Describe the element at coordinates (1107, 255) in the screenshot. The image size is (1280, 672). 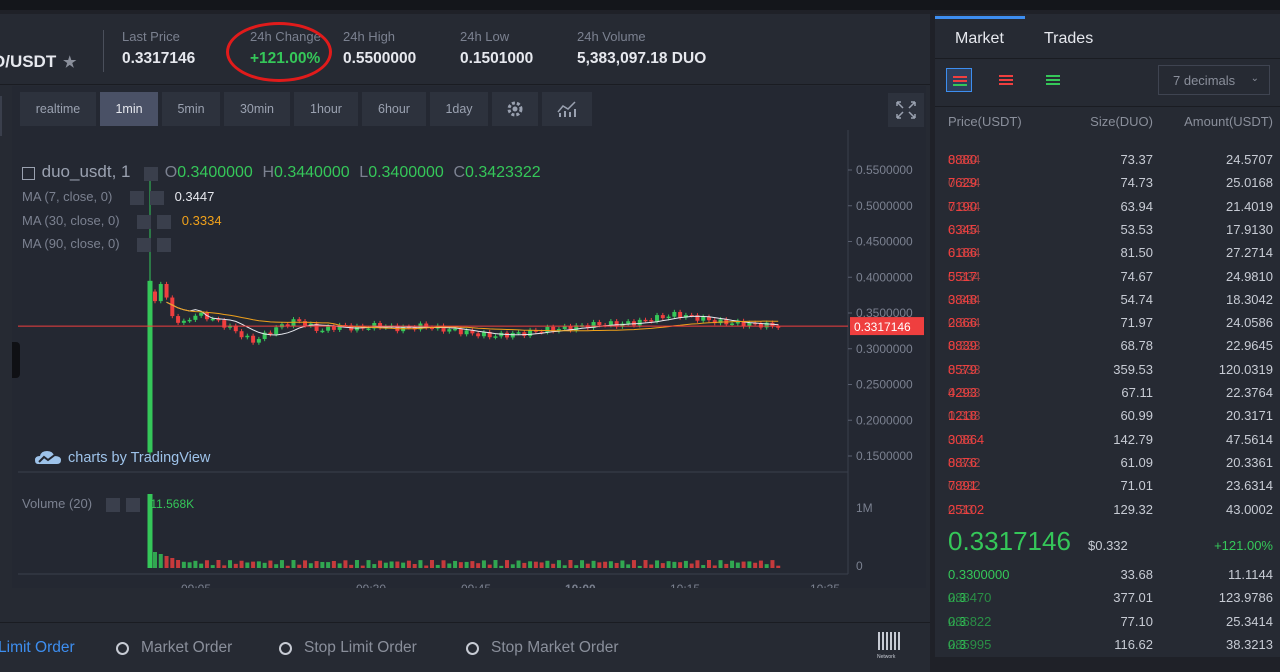
I see `ask-row: 0.334 6186 81.50 27.2714` at that location.